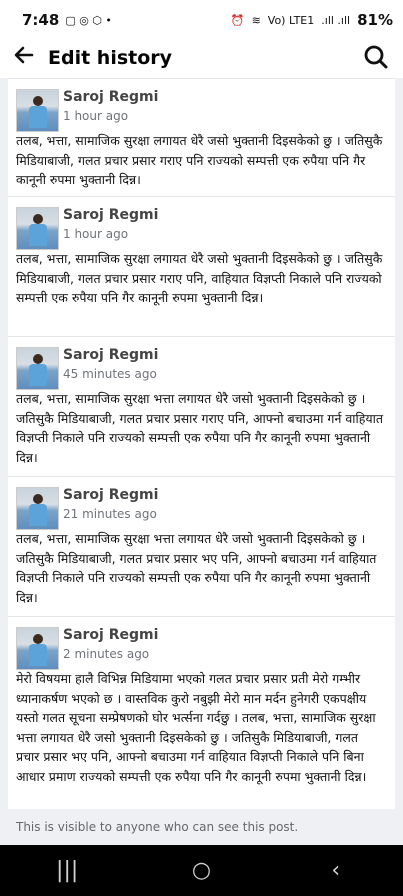  I want to click on system-nav-bar: ||| ○ ‹, so click(201, 870).